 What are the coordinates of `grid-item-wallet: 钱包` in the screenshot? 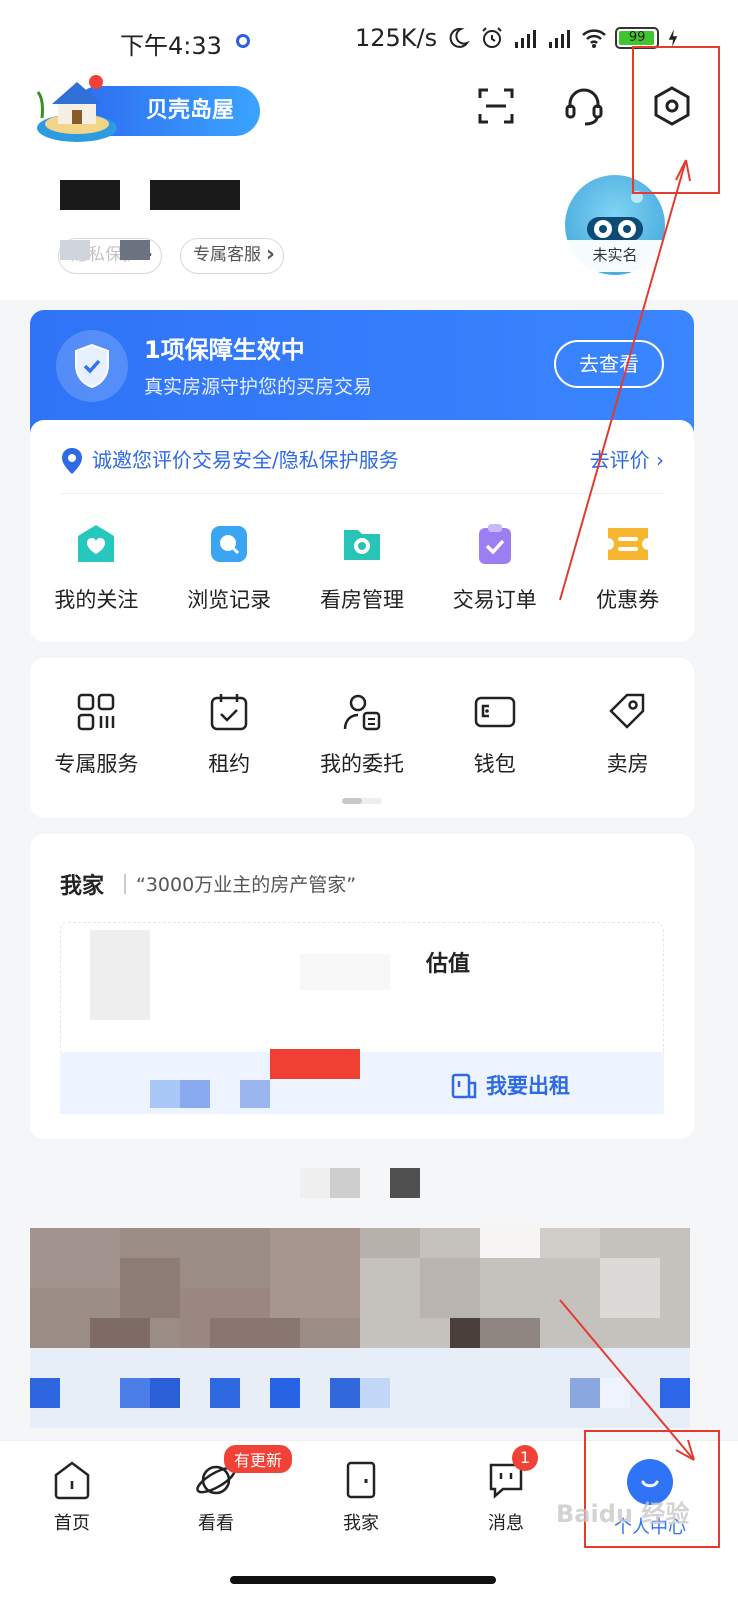 It's located at (494, 733).